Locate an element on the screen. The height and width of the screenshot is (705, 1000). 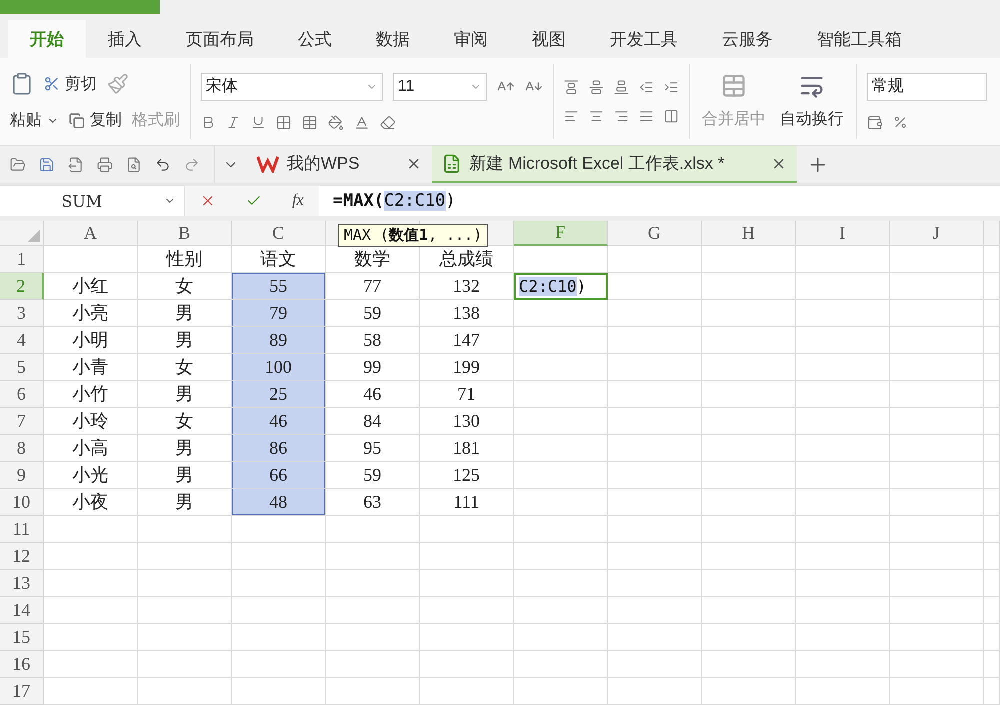
number-format-field: 常规 is located at coordinates (927, 86).